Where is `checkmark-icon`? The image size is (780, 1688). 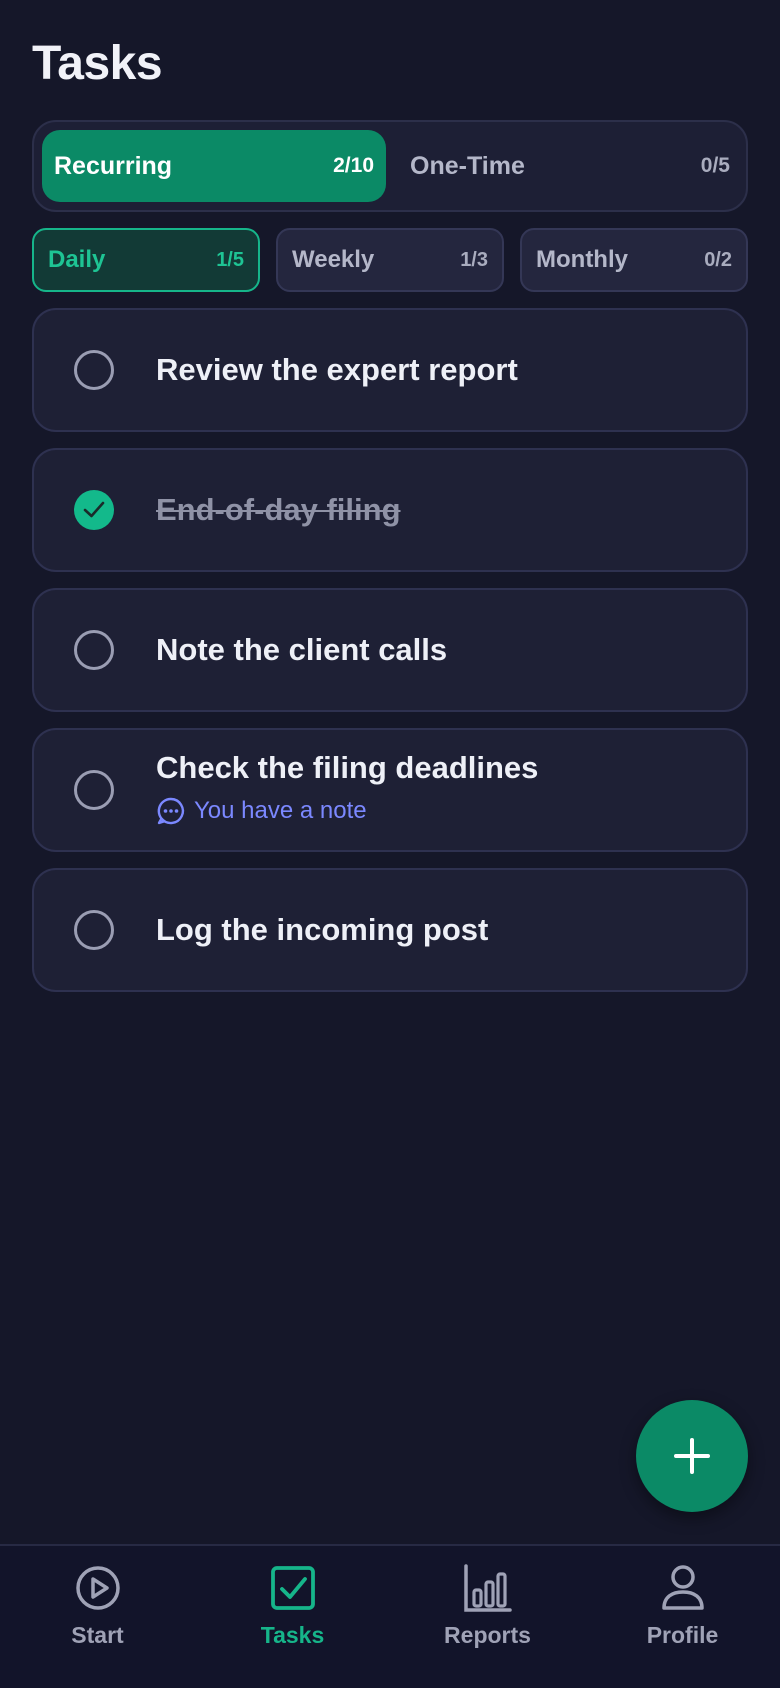
checkmark-icon is located at coordinates (94, 509).